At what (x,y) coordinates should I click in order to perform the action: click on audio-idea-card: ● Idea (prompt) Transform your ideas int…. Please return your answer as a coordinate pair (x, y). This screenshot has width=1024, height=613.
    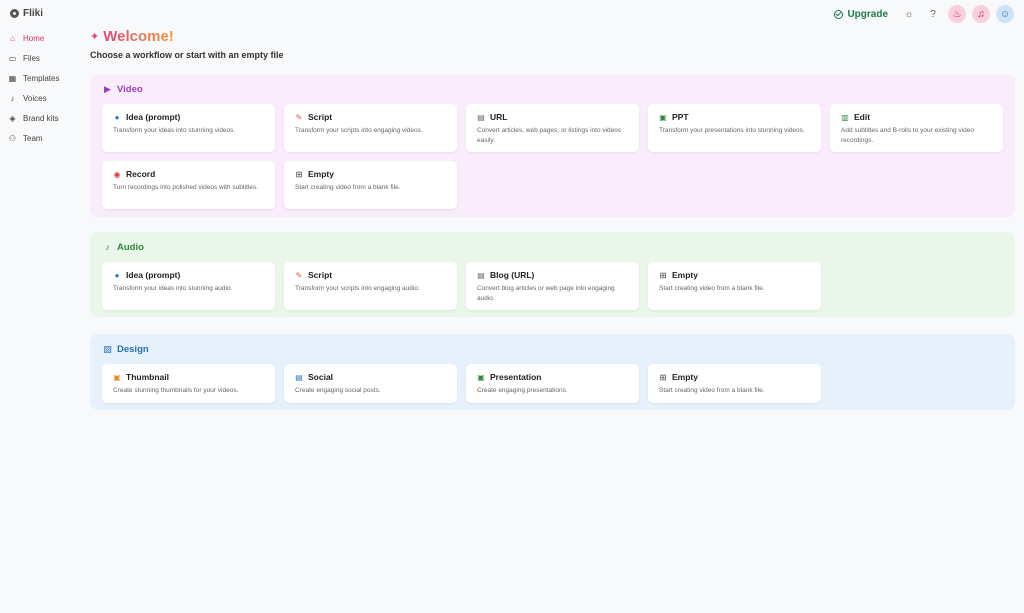
    Looking at the image, I should click on (188, 286).